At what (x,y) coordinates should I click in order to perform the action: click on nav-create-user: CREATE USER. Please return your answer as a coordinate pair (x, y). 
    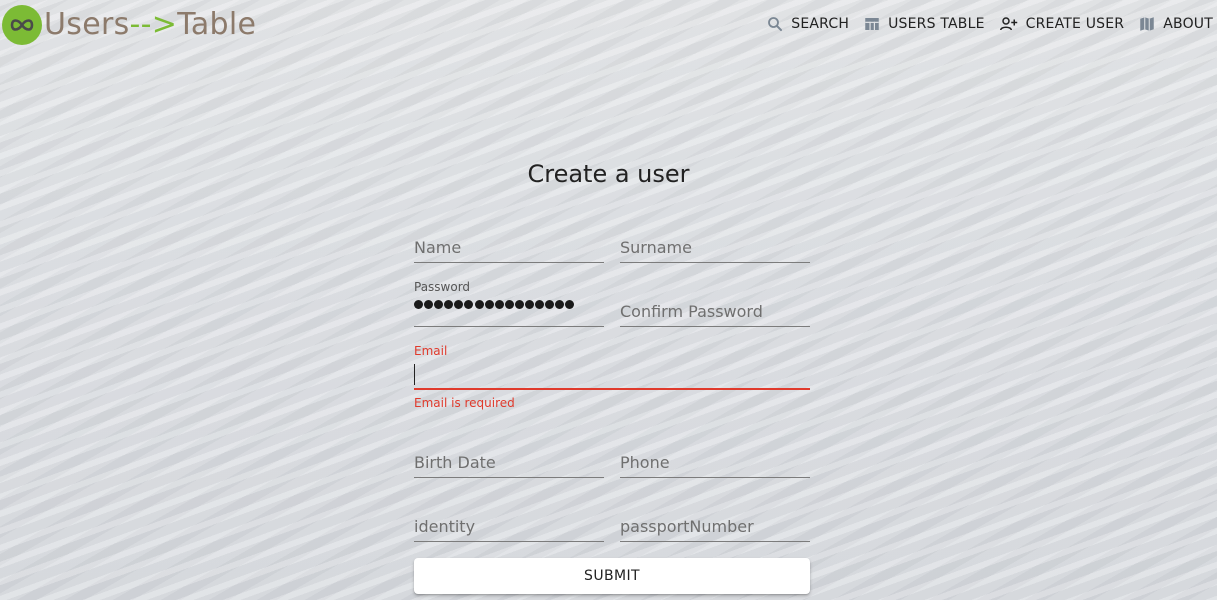
    Looking at the image, I should click on (1062, 24).